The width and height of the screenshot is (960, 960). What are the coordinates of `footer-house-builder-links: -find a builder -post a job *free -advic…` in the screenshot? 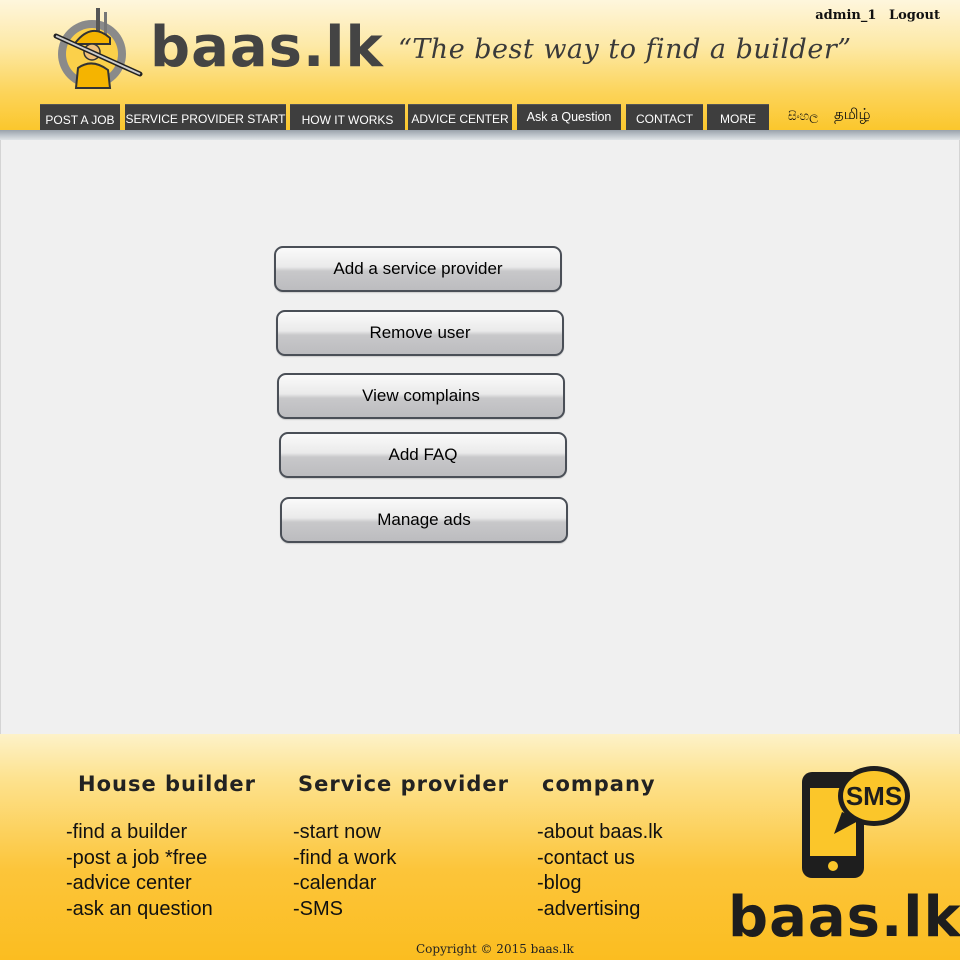 It's located at (139, 871).